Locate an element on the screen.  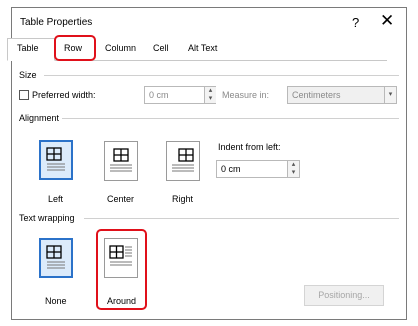
wrap-none-icon is located at coordinates (55, 257).